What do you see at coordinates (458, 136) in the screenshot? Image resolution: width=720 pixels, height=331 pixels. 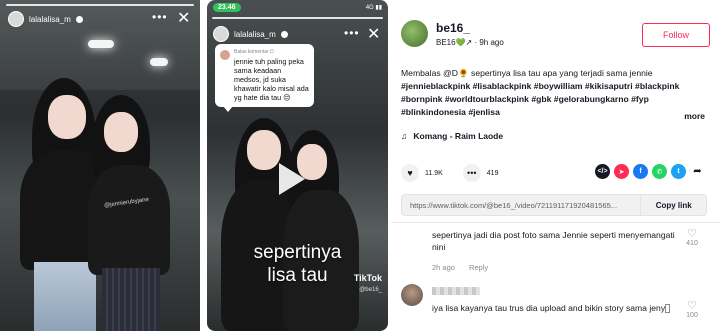 I see `music-title: Komang - Raim Laode` at bounding box center [458, 136].